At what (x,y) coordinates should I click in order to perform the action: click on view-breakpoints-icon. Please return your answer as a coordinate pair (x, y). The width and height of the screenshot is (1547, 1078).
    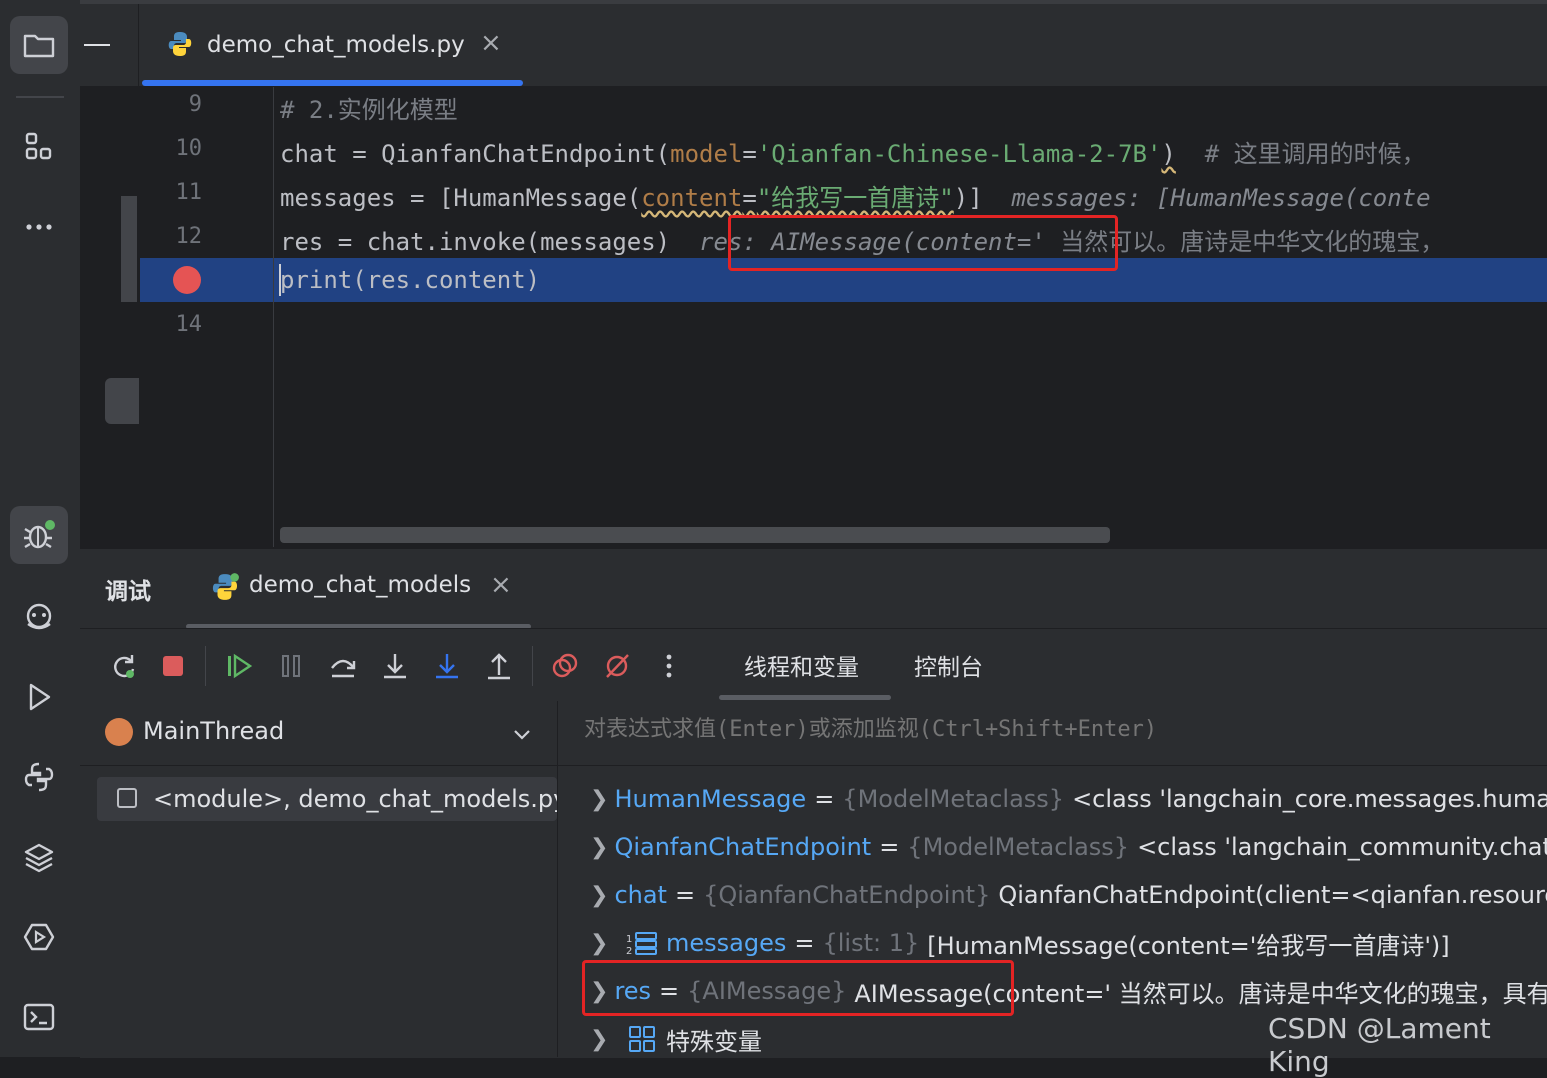
    Looking at the image, I should click on (565, 666).